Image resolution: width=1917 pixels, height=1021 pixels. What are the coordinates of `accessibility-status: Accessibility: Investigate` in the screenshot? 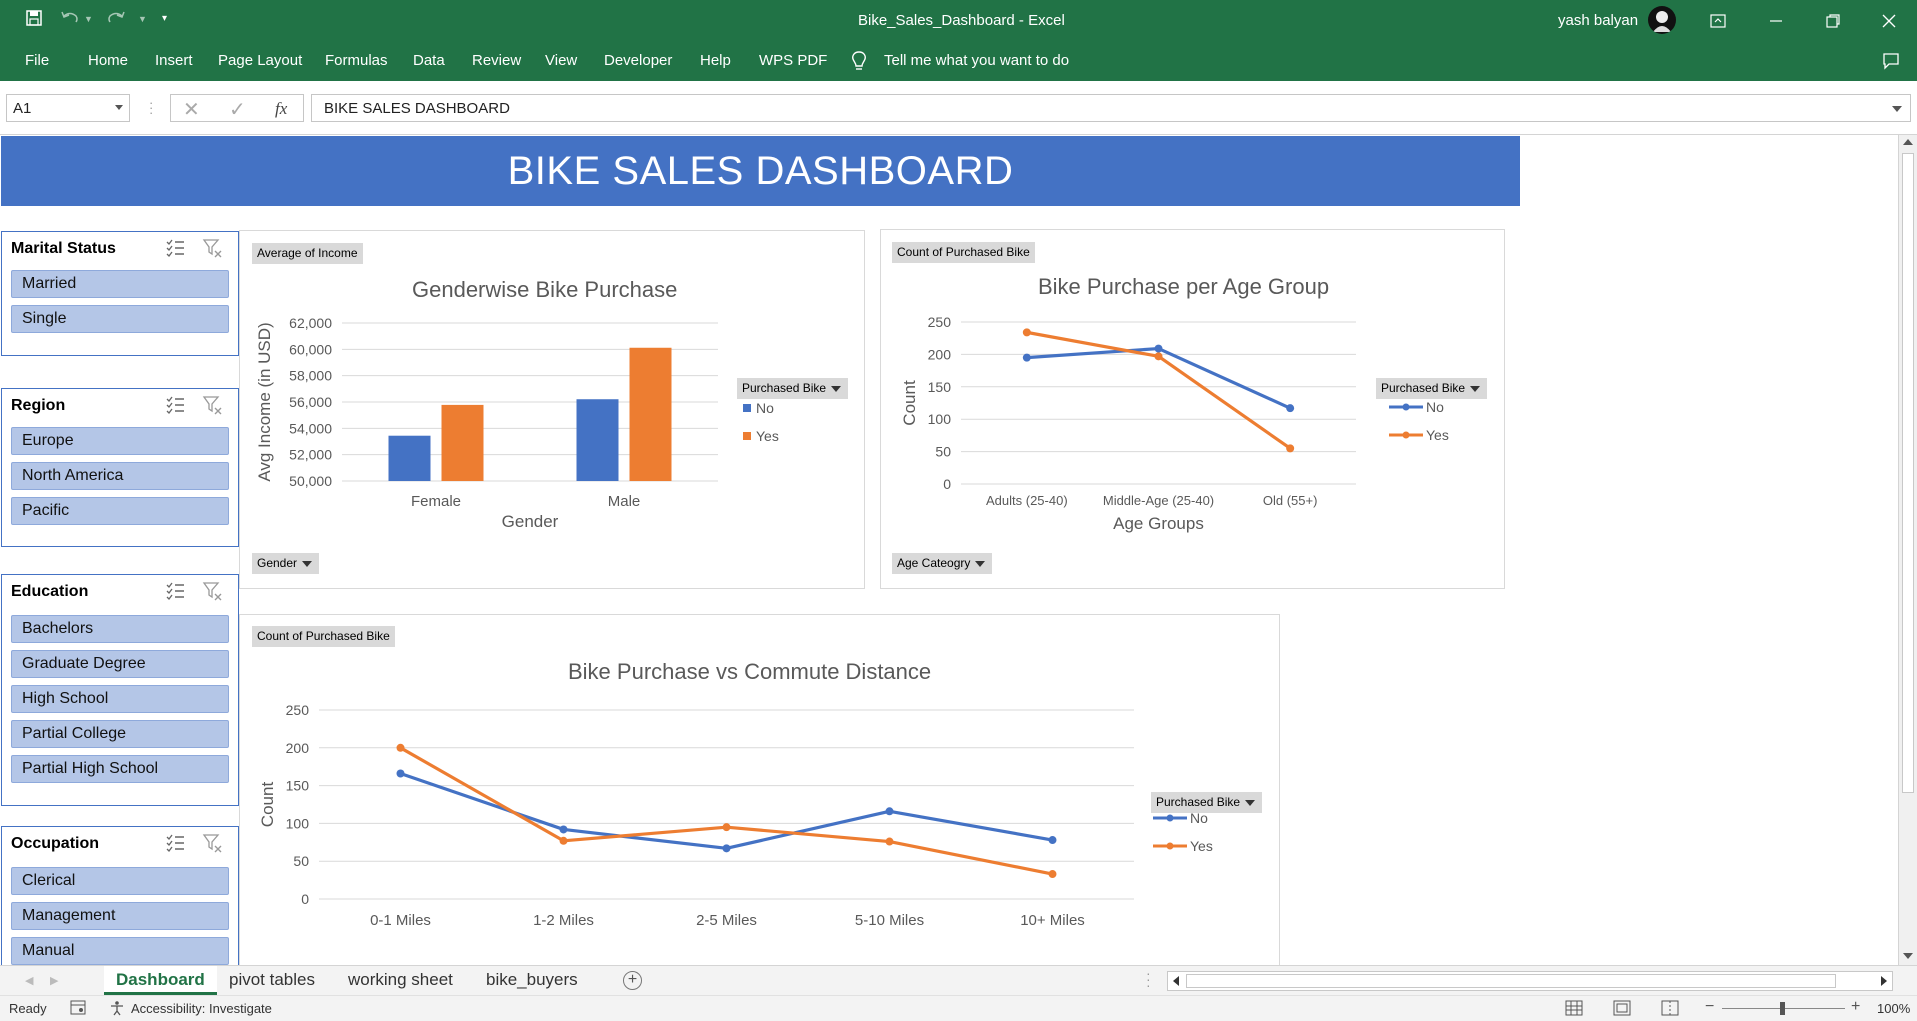 It's located at (201, 1008).